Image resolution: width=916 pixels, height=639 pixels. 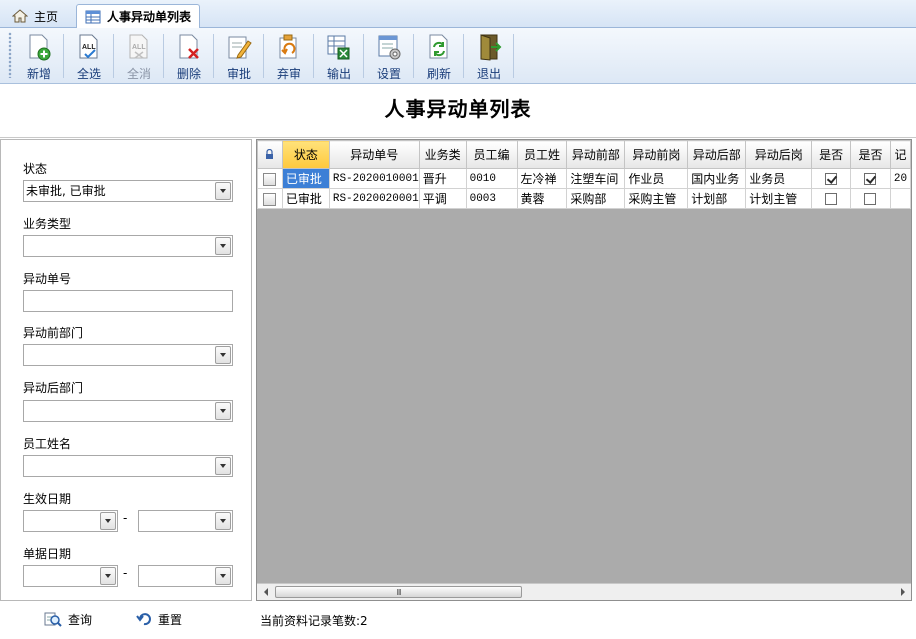 What do you see at coordinates (159, 619) in the screenshot?
I see `reset-button: 重置` at bounding box center [159, 619].